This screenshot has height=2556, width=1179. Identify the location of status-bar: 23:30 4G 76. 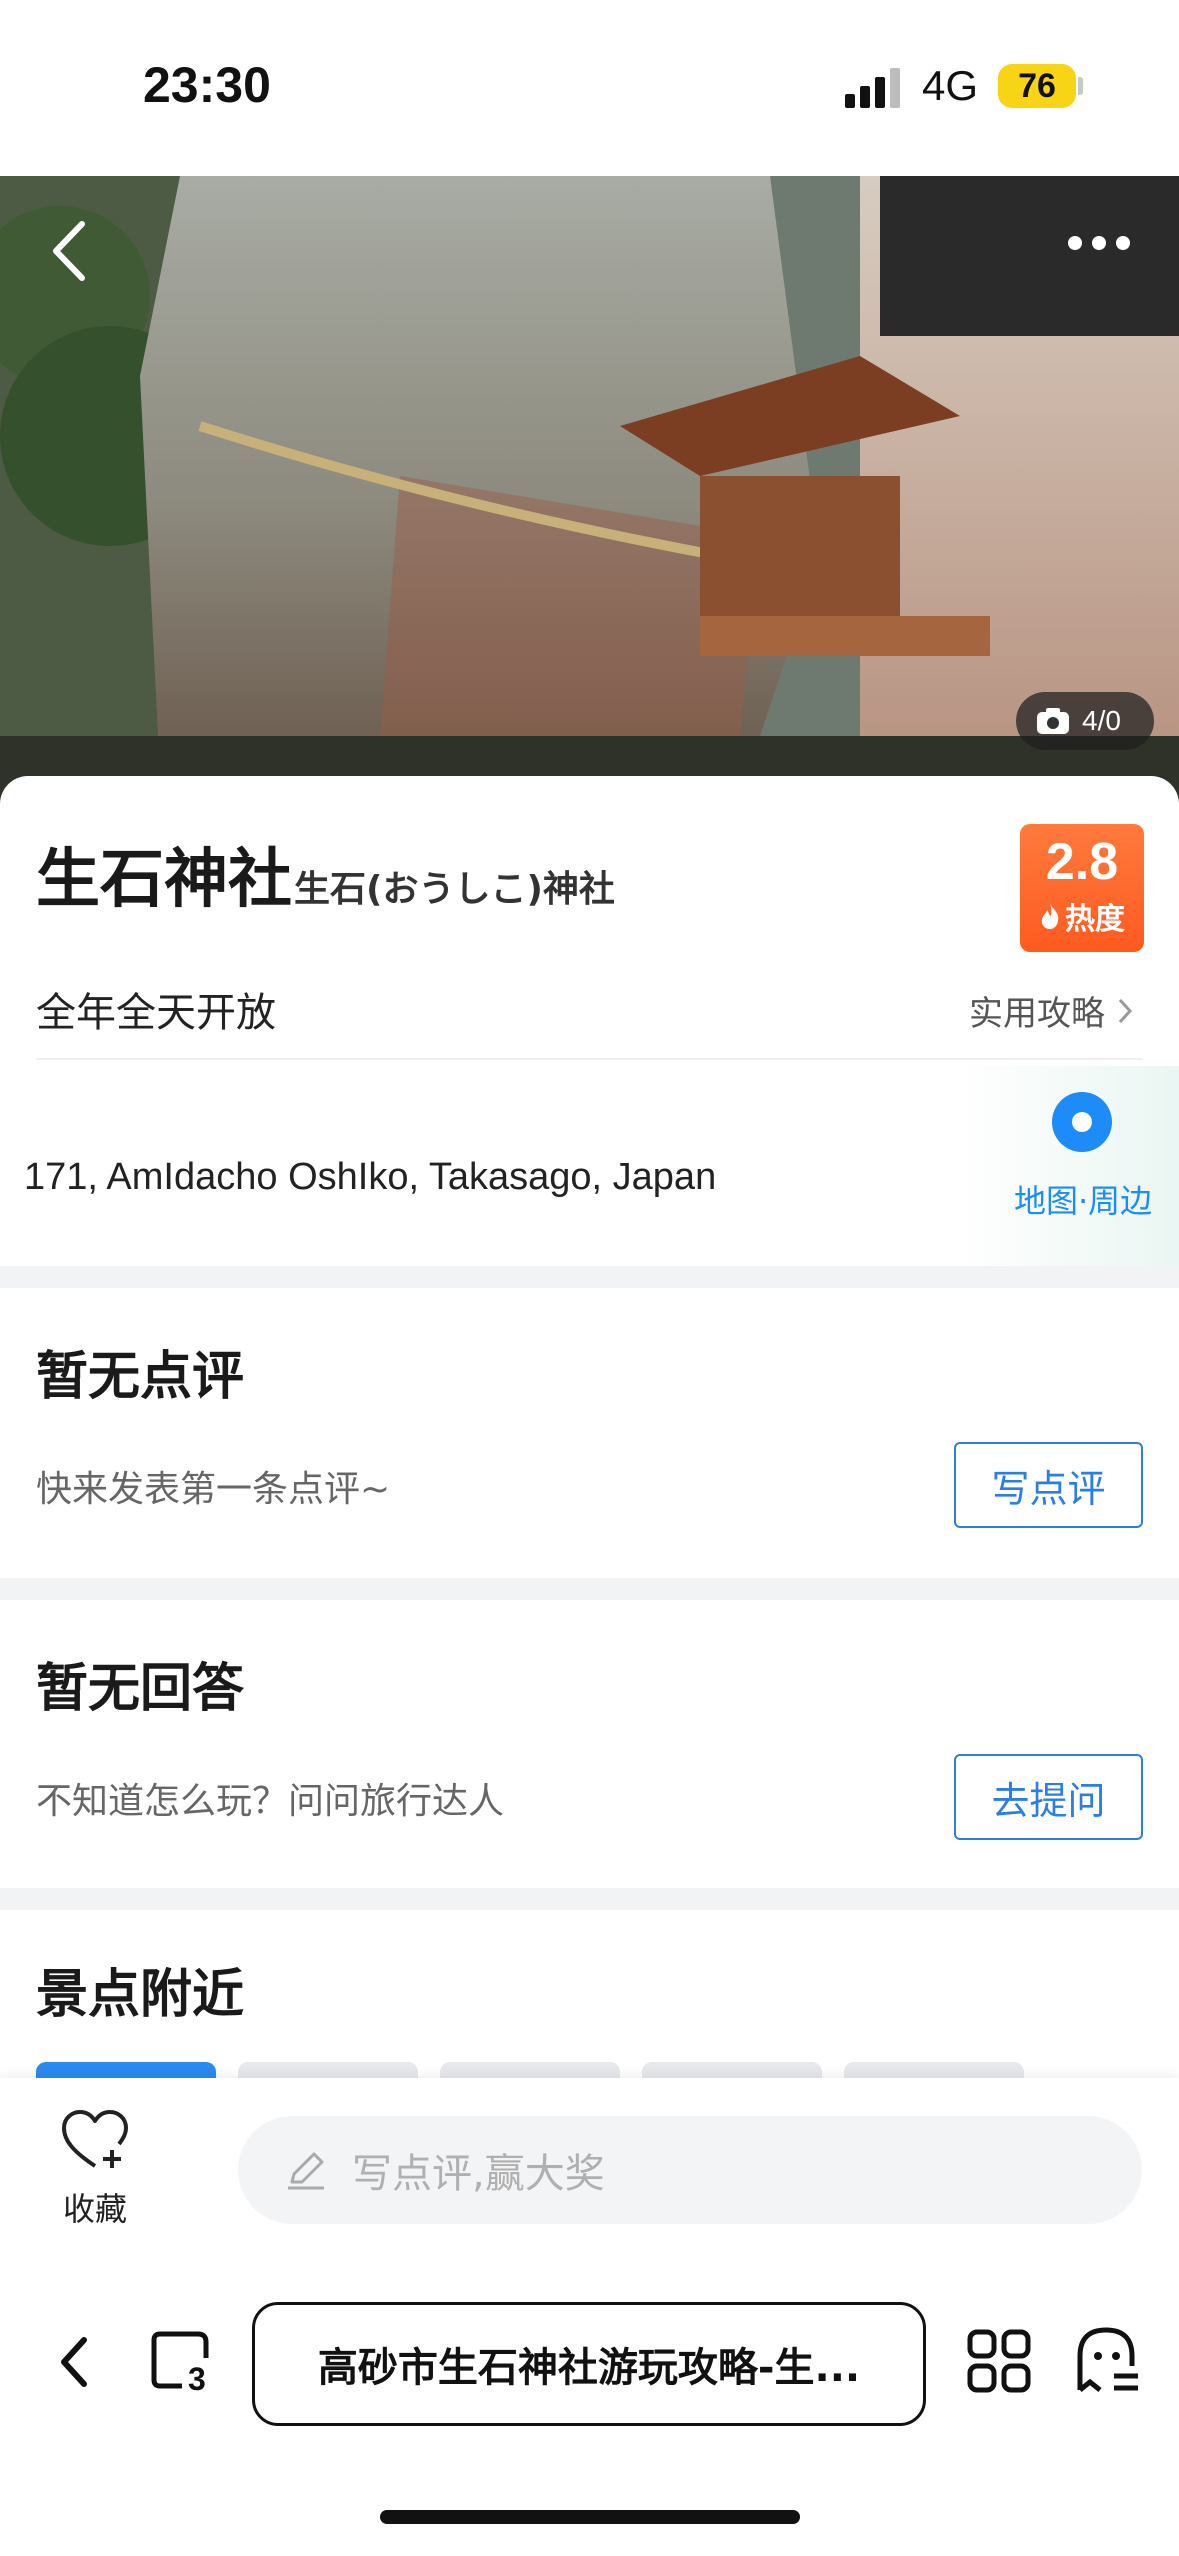
(589, 88).